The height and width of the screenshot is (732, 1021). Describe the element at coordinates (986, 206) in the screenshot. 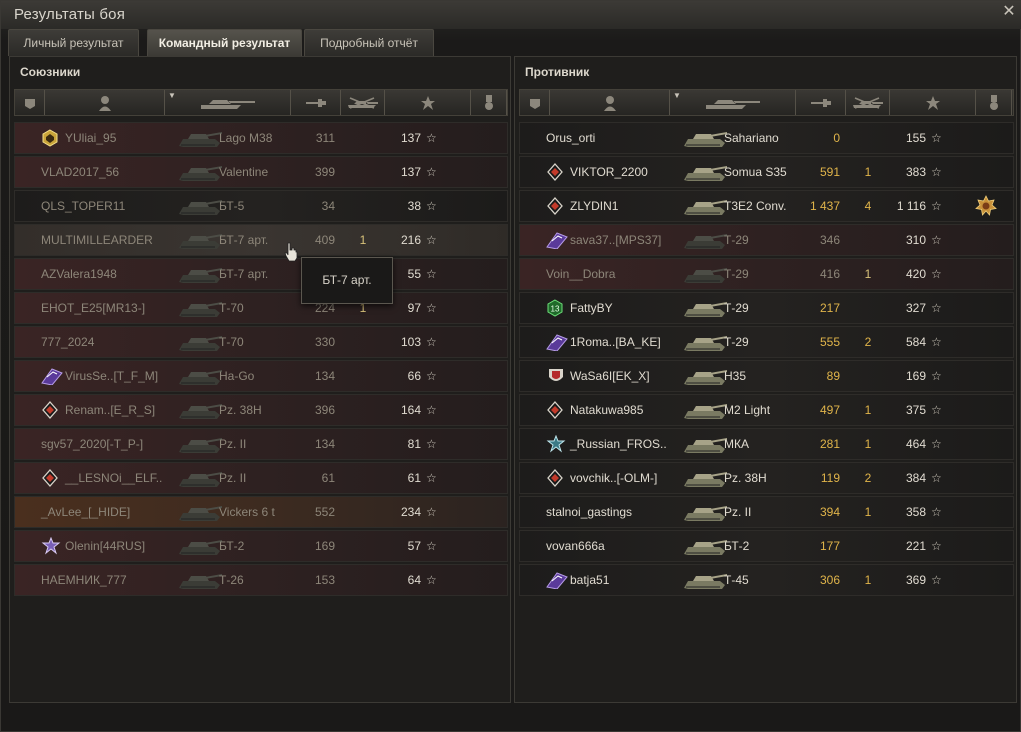

I see `medal-icon` at that location.